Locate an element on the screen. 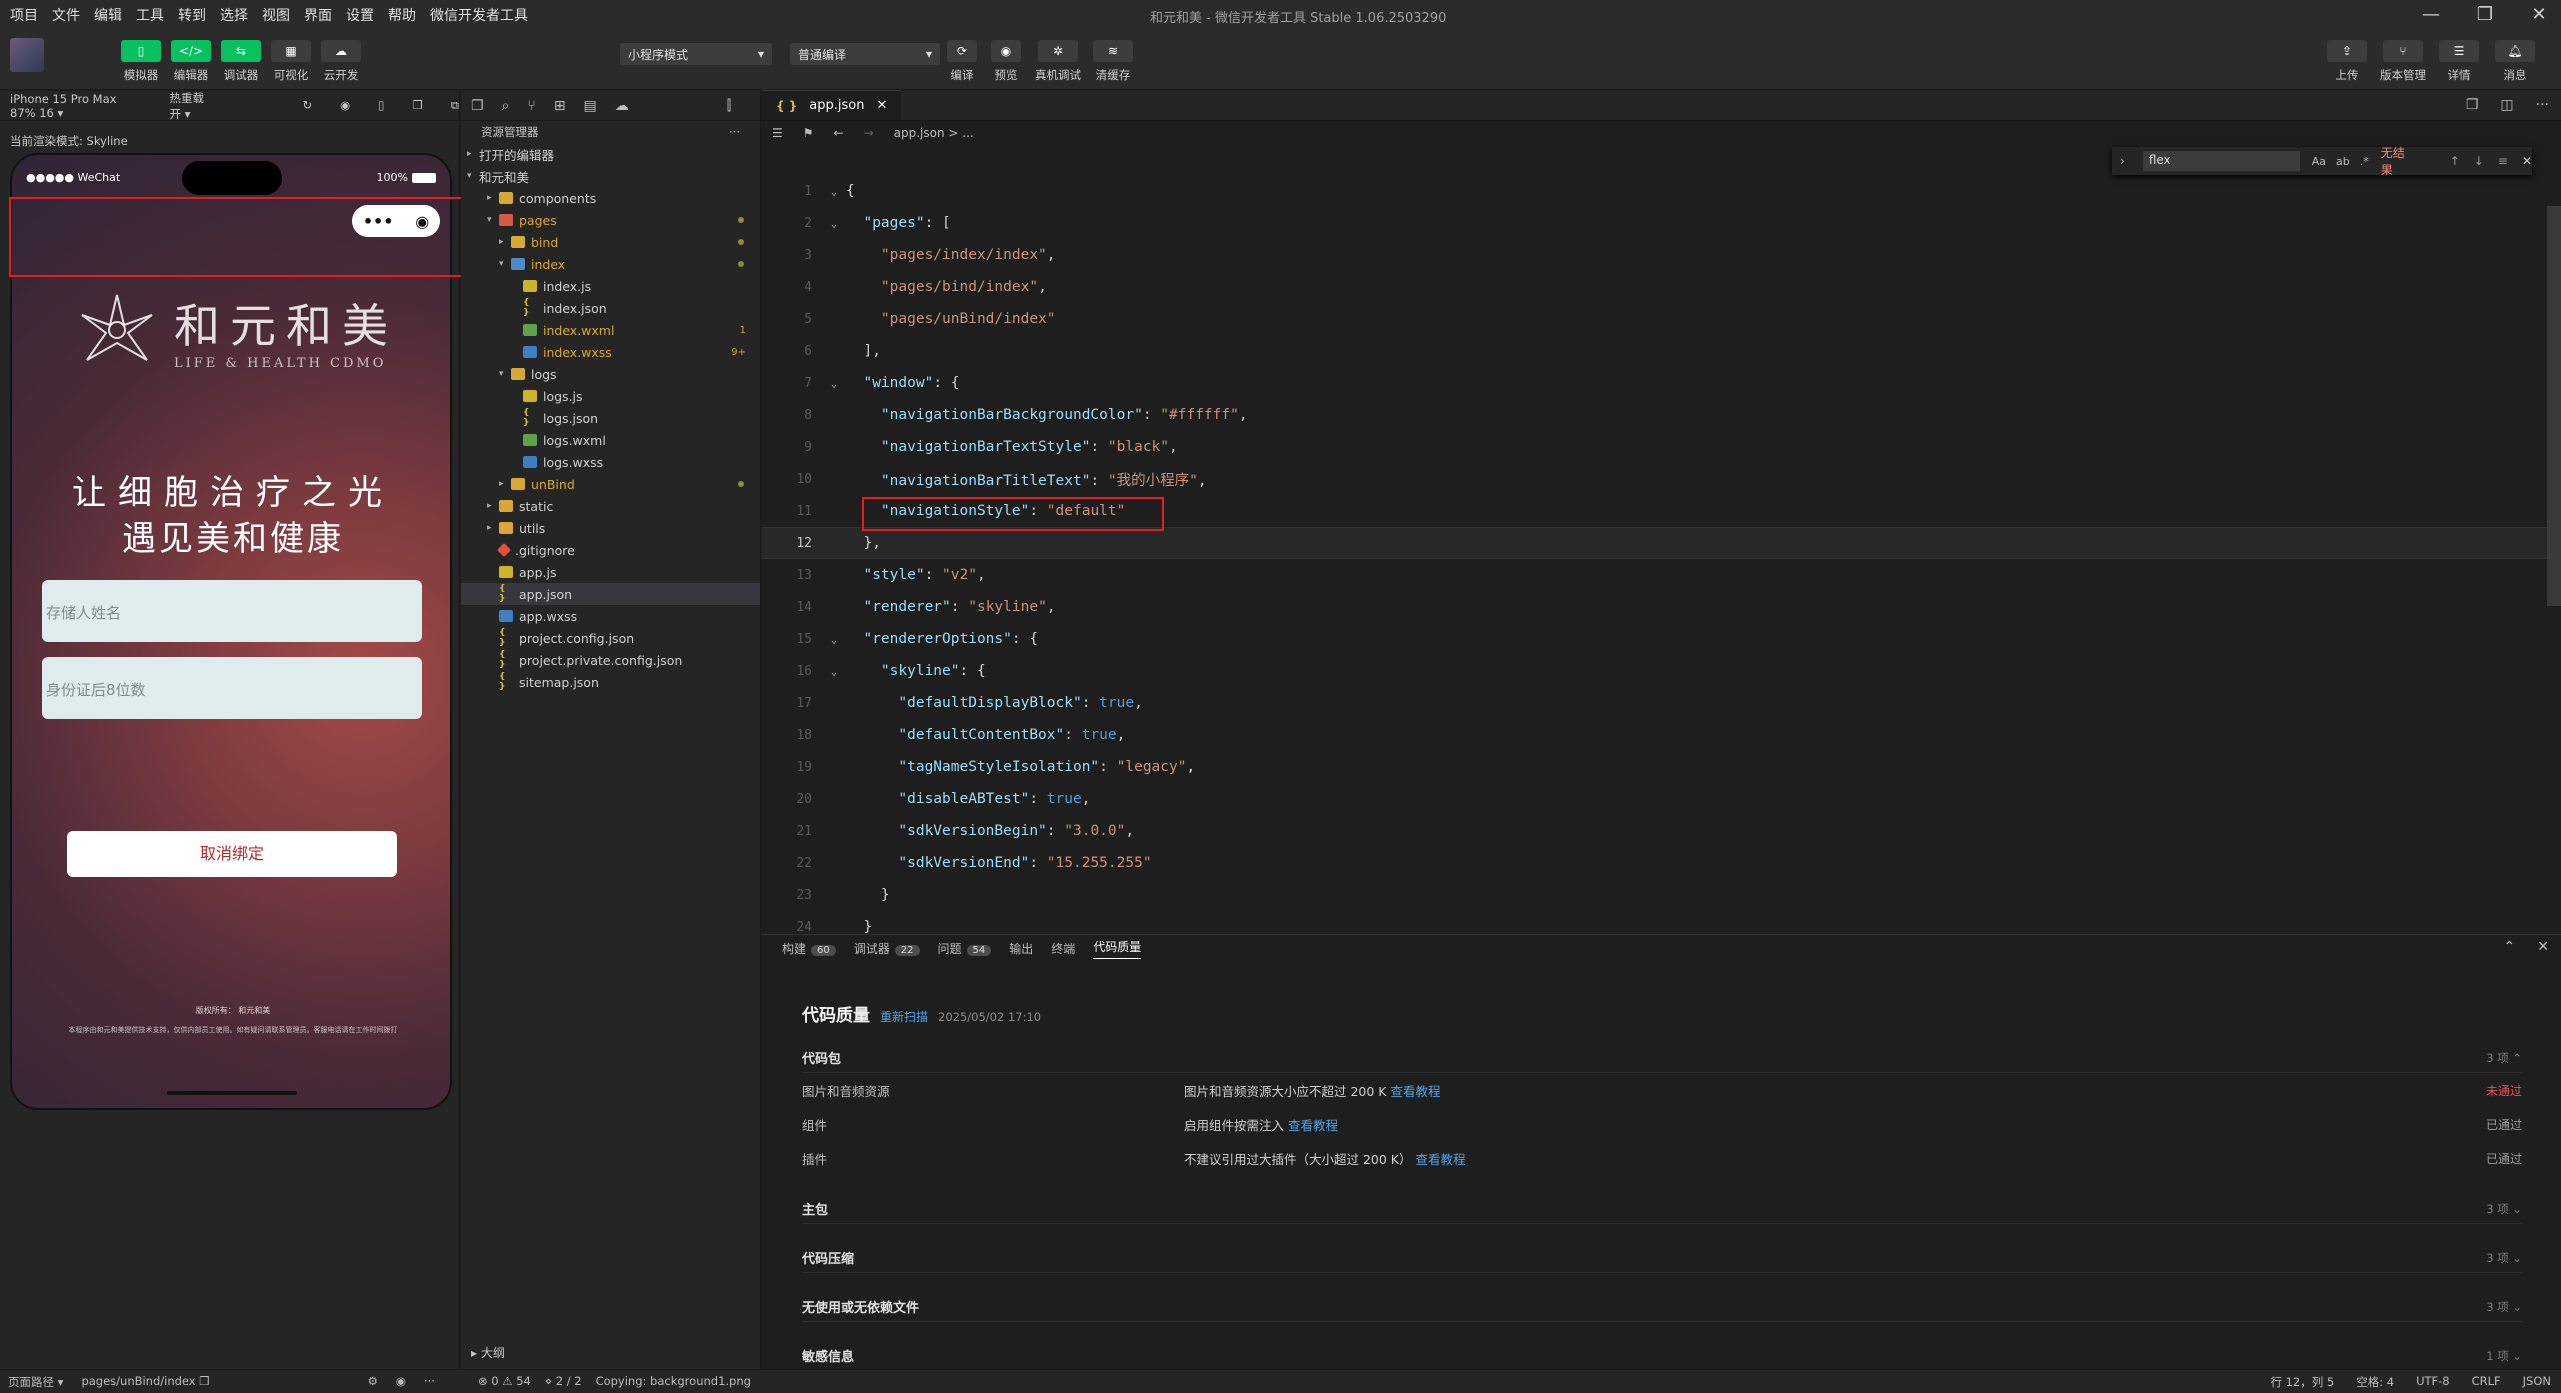  close-window-icon: ✕ is located at coordinates (2539, 14).